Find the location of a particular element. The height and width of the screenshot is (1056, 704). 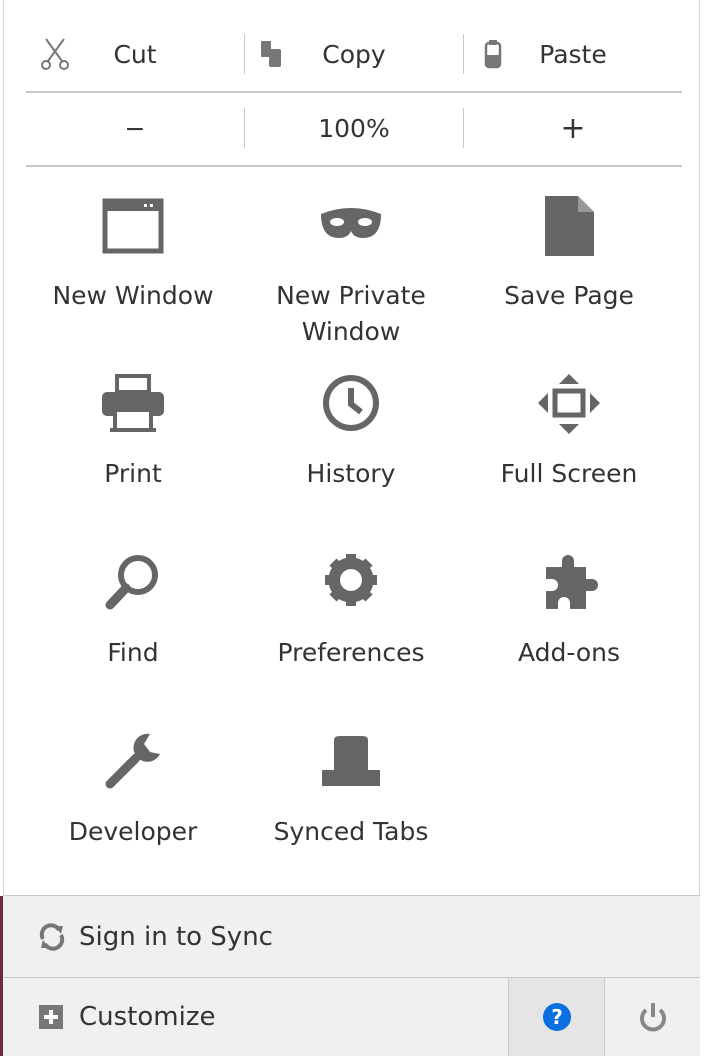

gear-icon is located at coordinates (351, 580).